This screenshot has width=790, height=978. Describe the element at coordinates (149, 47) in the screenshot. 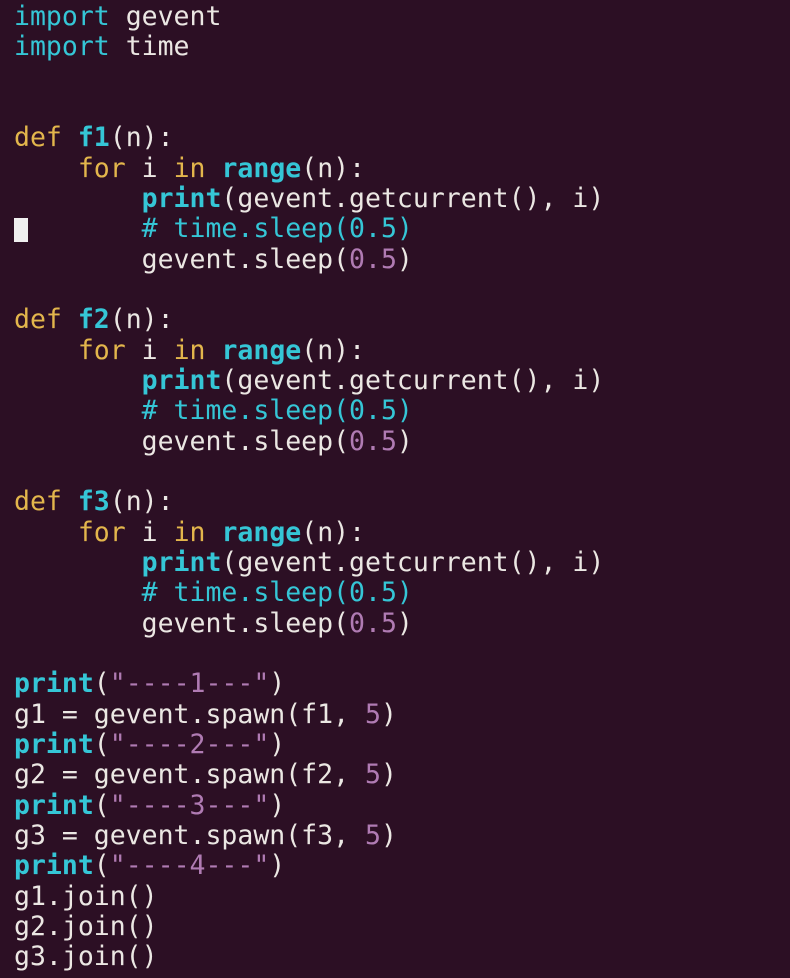

I see `code-token: time` at that location.